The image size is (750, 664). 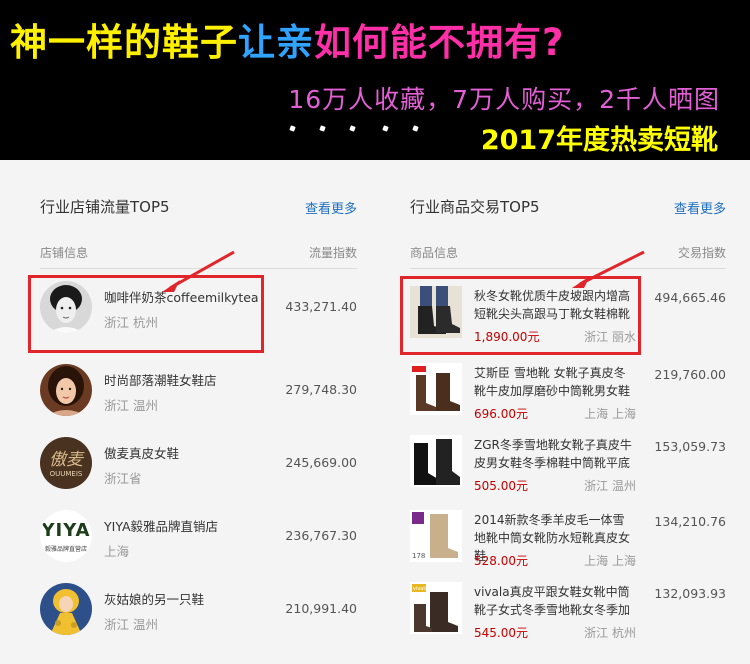 What do you see at coordinates (160, 379) in the screenshot?
I see `store-name: 时尚部落潮鞋女鞋店` at bounding box center [160, 379].